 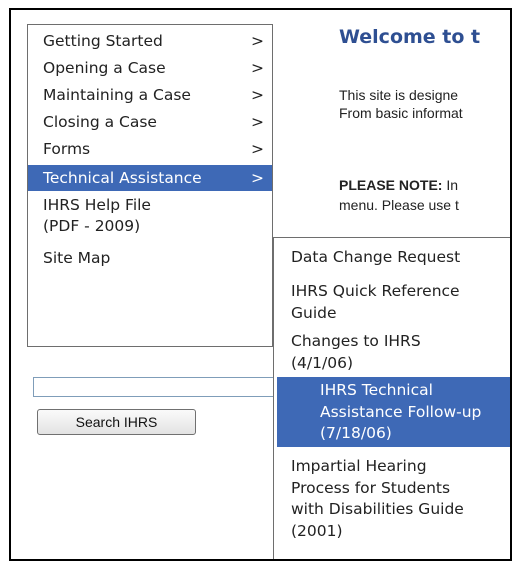 I want to click on search-input, so click(x=165, y=387).